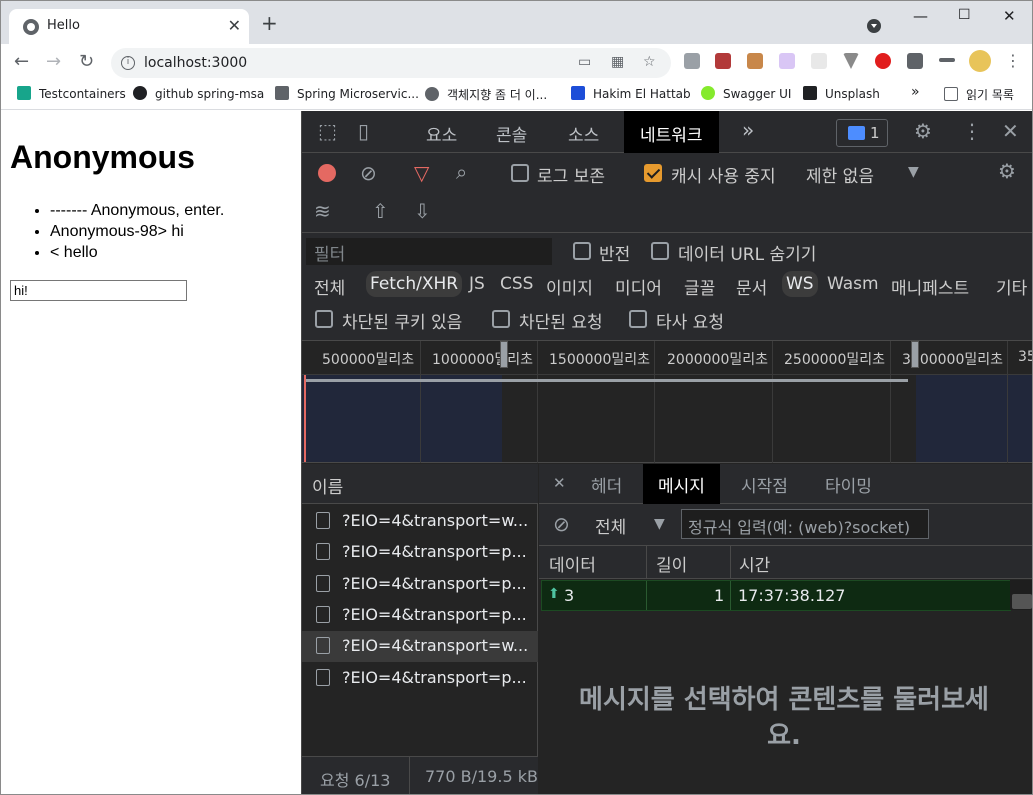 The image size is (1033, 795). What do you see at coordinates (441, 133) in the screenshot?
I see `tab-elements: 요소` at bounding box center [441, 133].